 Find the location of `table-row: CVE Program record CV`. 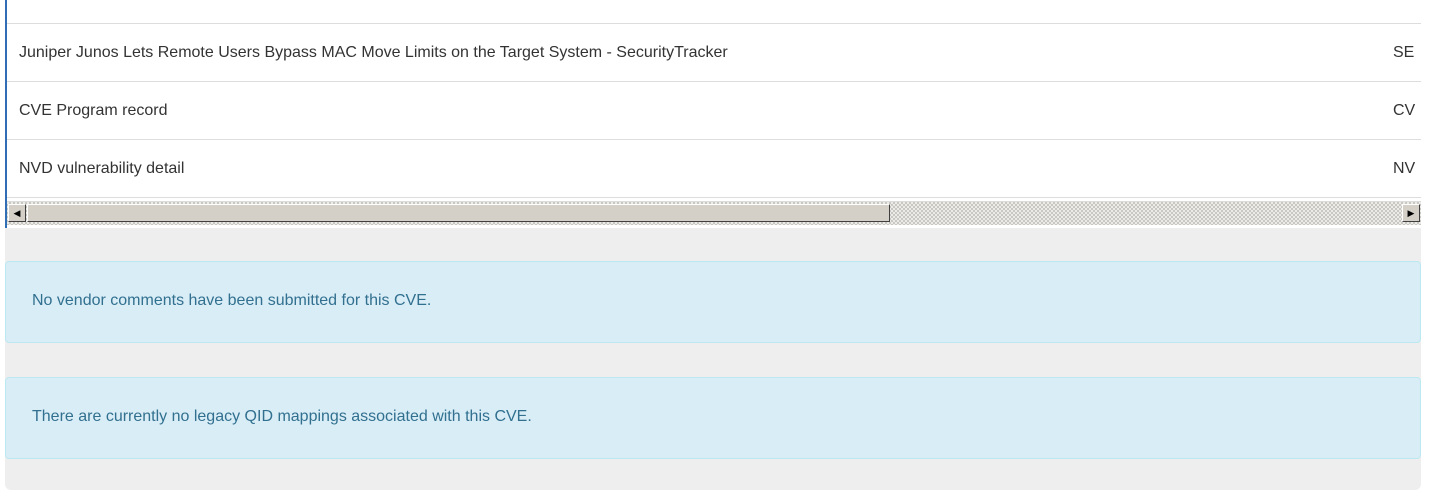

table-row: CVE Program record CV is located at coordinates (714, 111).